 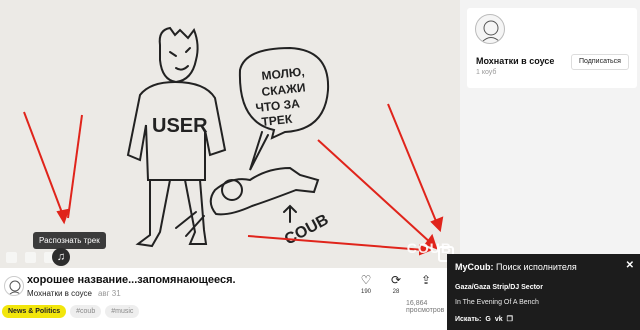 I want to click on channel-avatar, so click(x=14, y=286).